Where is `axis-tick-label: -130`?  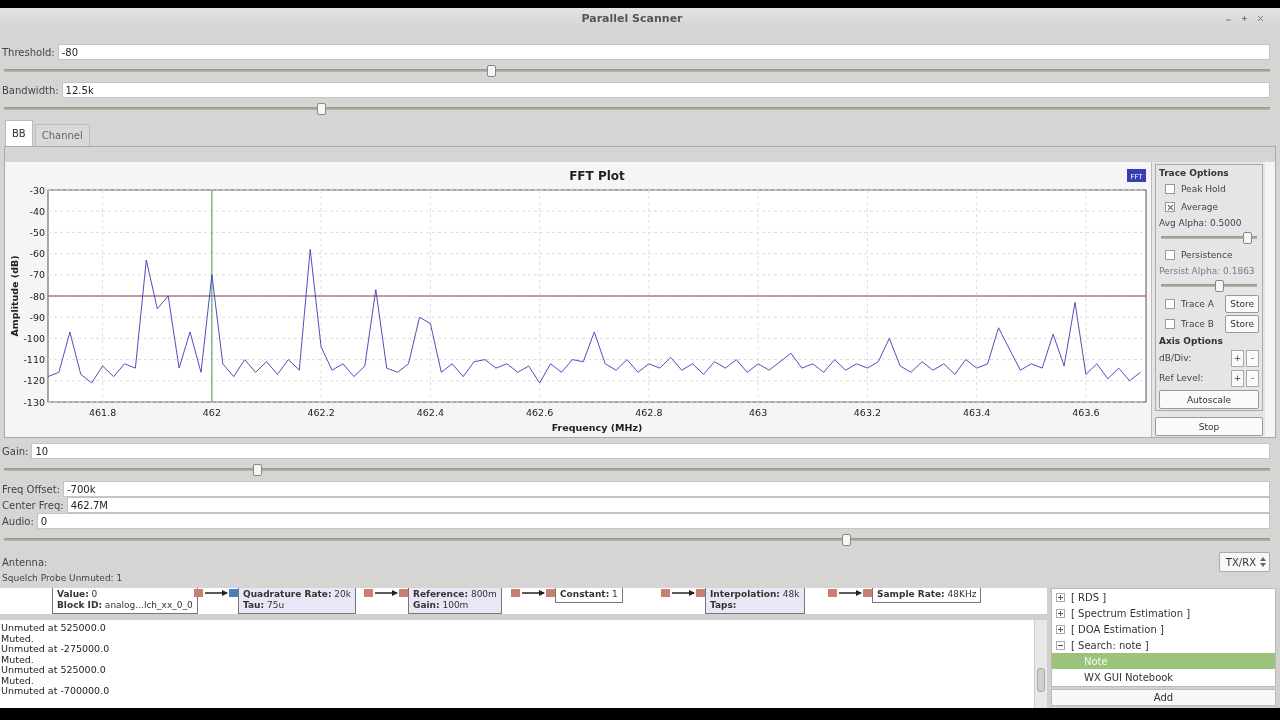
axis-tick-label: -130 is located at coordinates (34, 402).